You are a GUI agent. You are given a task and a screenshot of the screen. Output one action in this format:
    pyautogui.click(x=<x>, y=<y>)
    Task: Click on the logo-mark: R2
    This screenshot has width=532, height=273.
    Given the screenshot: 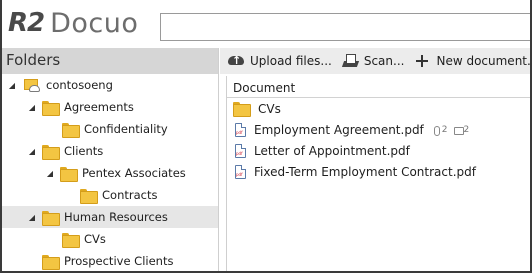 What is the action you would take?
    pyautogui.click(x=26, y=23)
    